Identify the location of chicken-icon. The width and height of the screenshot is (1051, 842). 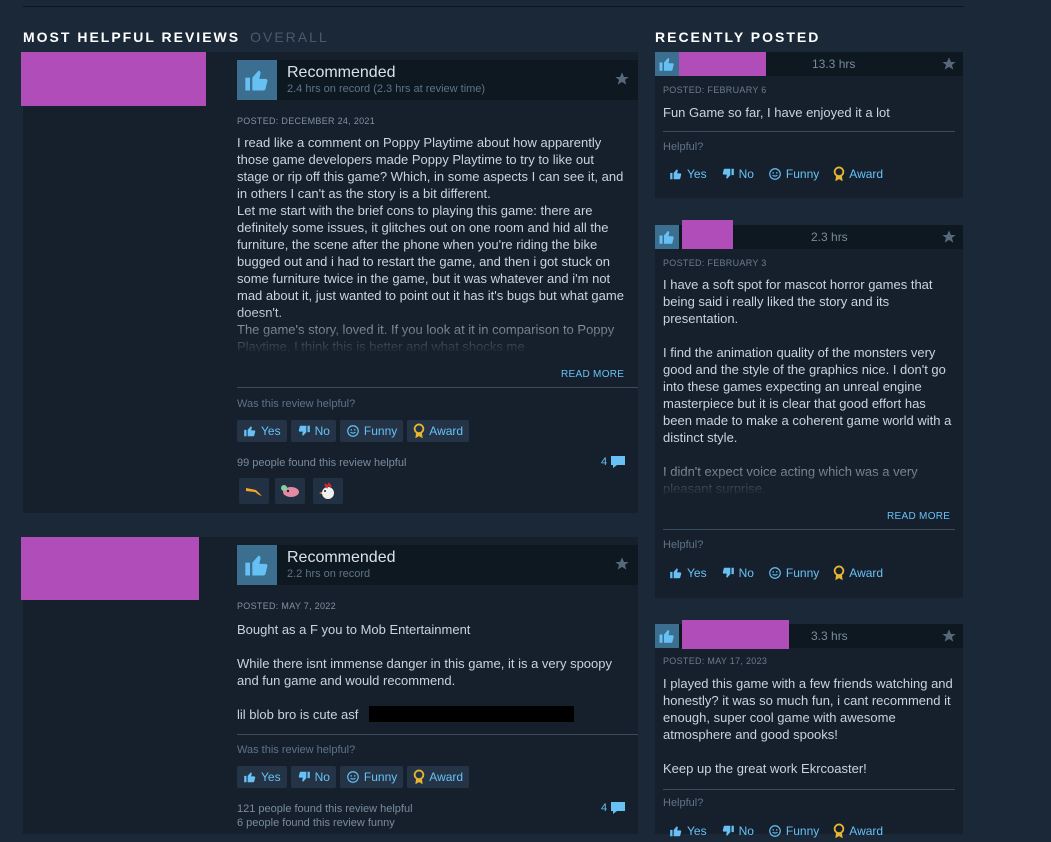
(328, 491).